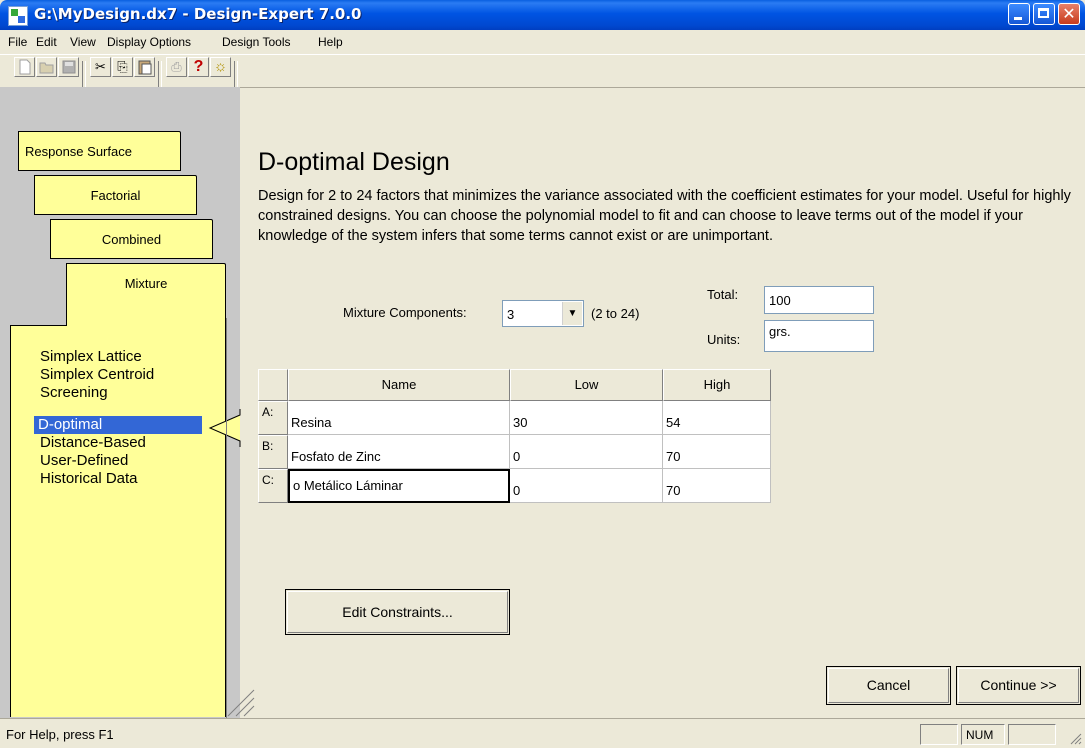  Describe the element at coordinates (723, 294) in the screenshot. I see `total-label: Total:` at that location.